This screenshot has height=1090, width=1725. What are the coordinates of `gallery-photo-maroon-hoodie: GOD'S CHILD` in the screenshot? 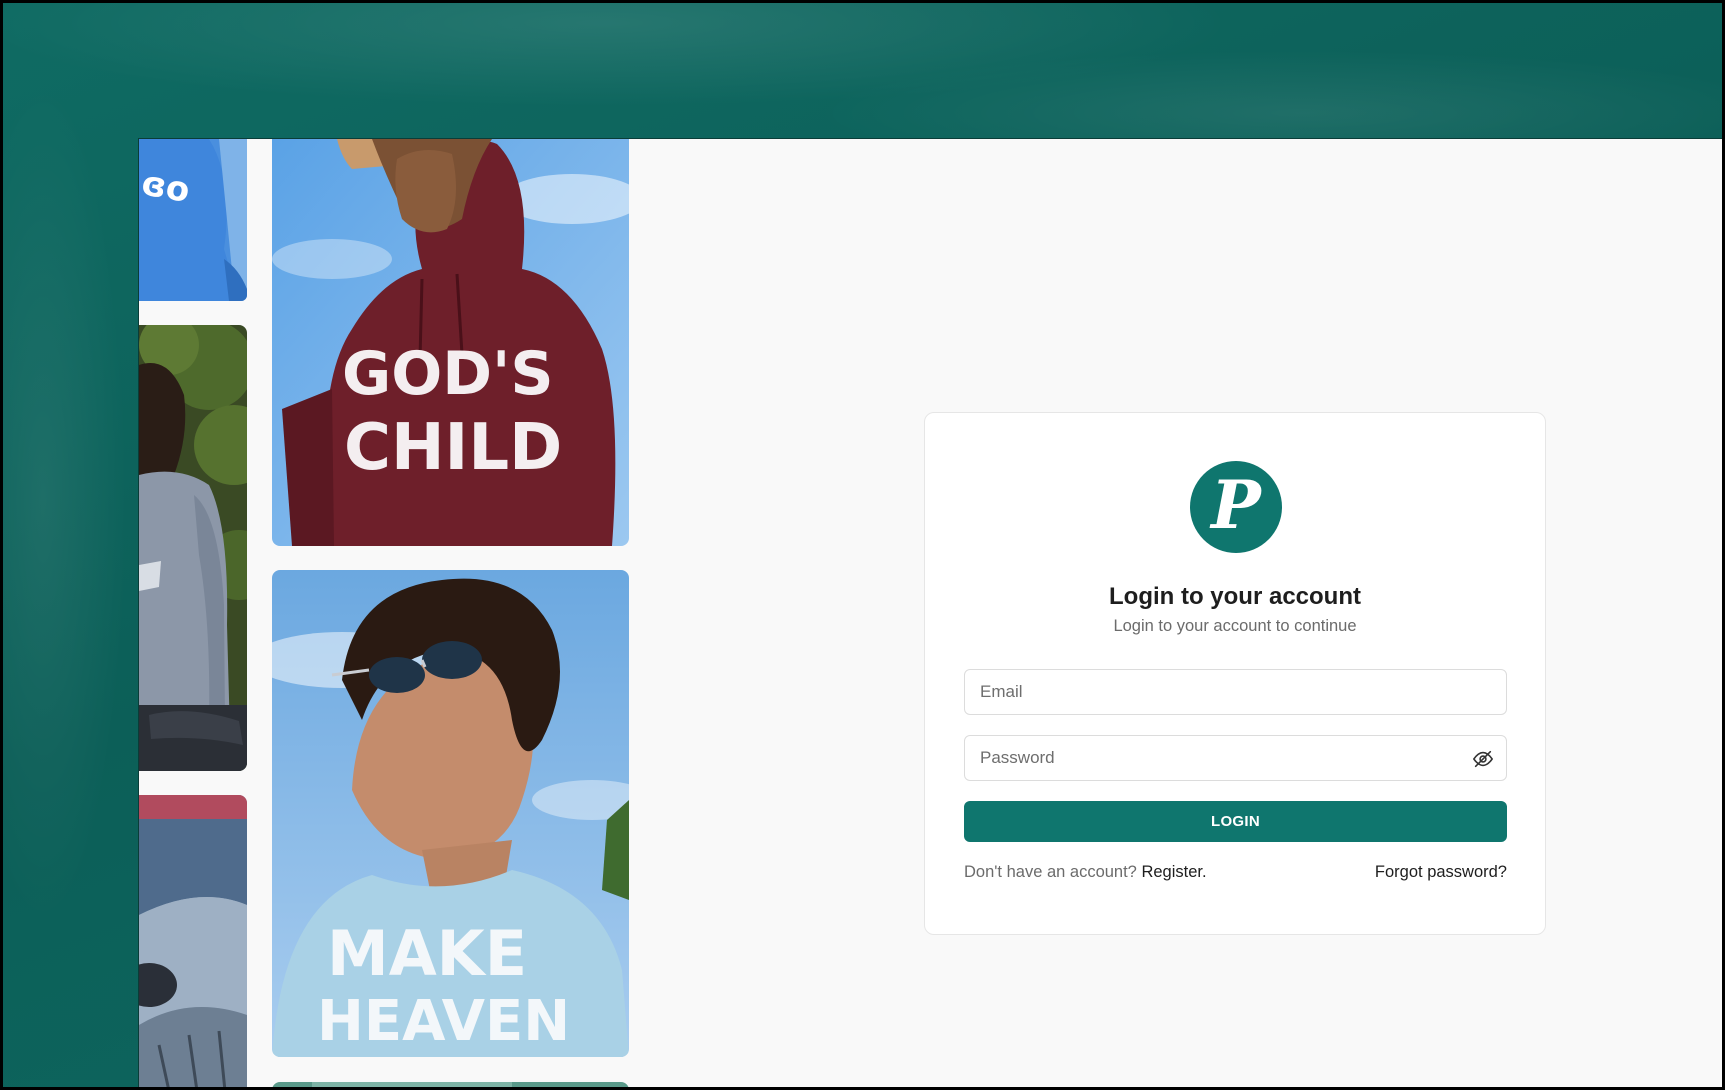 It's located at (450, 342).